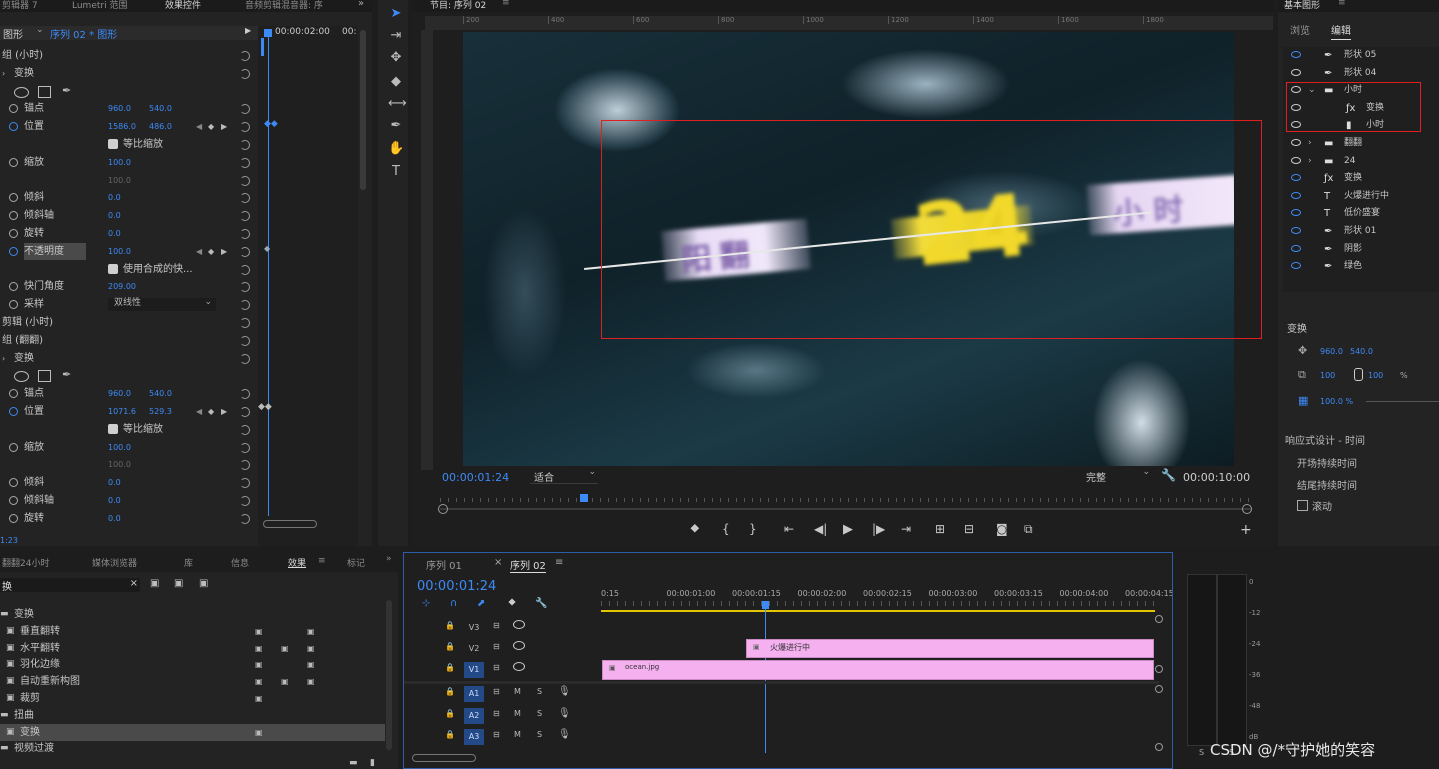  I want to click on play-icon: ▶, so click(848, 529).